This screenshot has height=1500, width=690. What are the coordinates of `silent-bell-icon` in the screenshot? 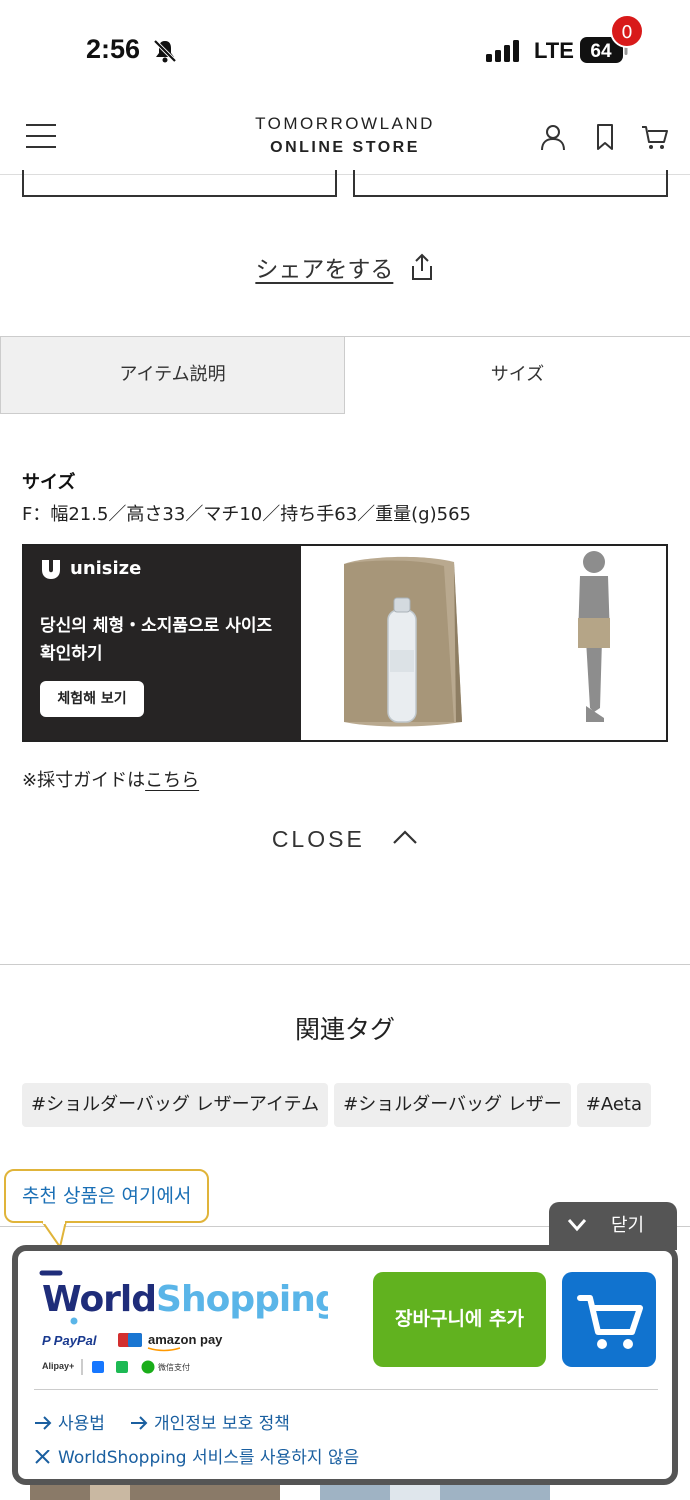 It's located at (165, 51).